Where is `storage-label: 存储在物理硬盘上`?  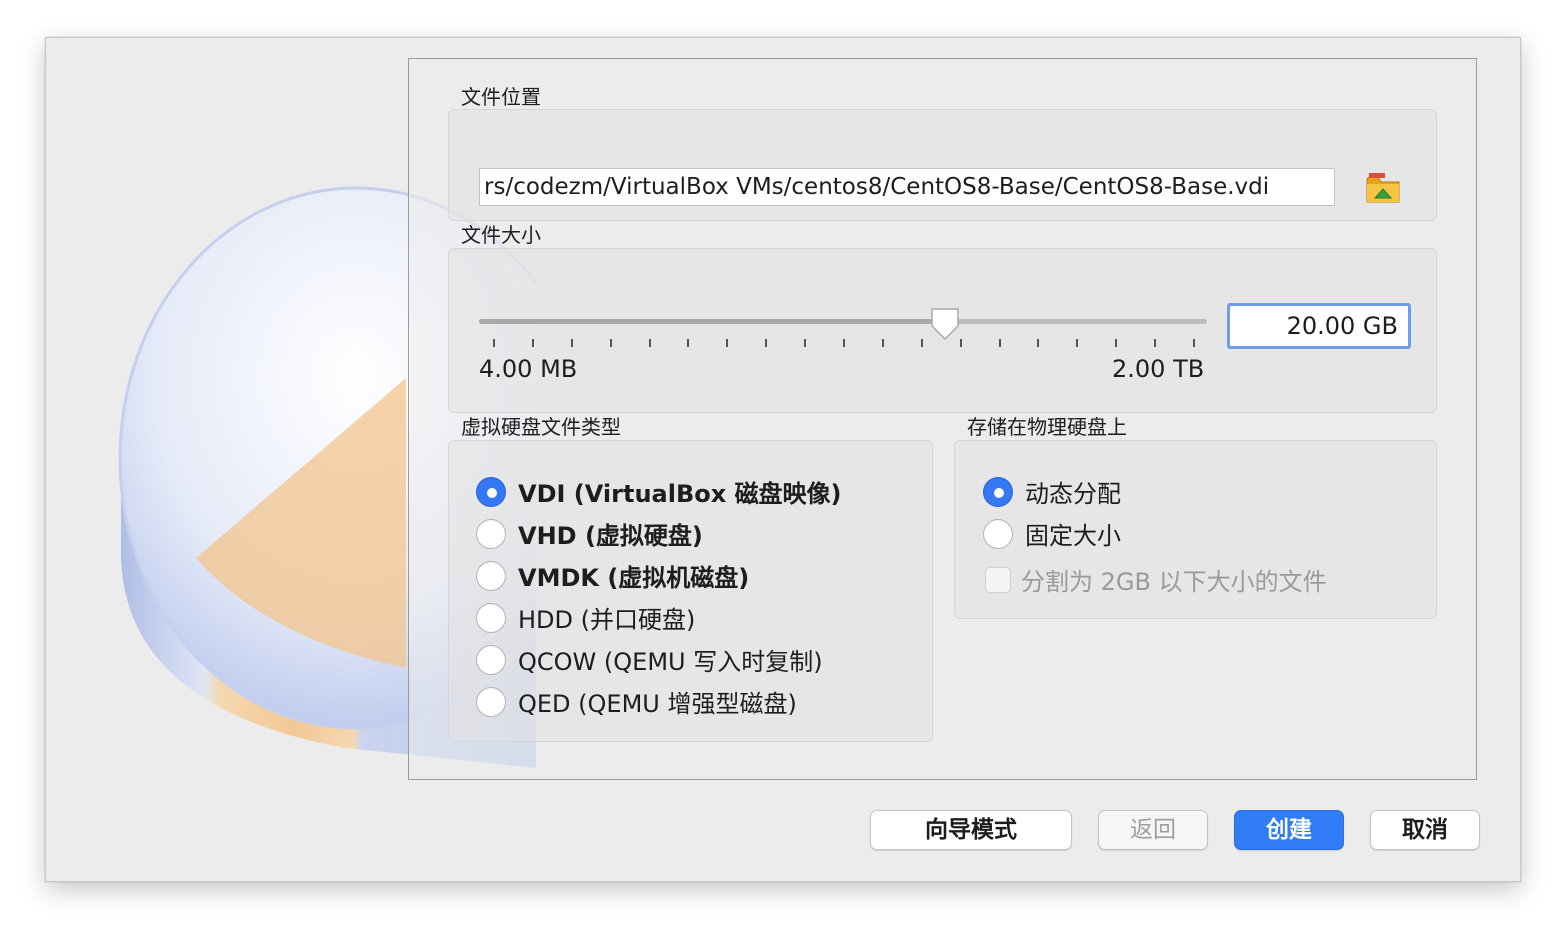 storage-label: 存储在物理硬盘上 is located at coordinates (1047, 427).